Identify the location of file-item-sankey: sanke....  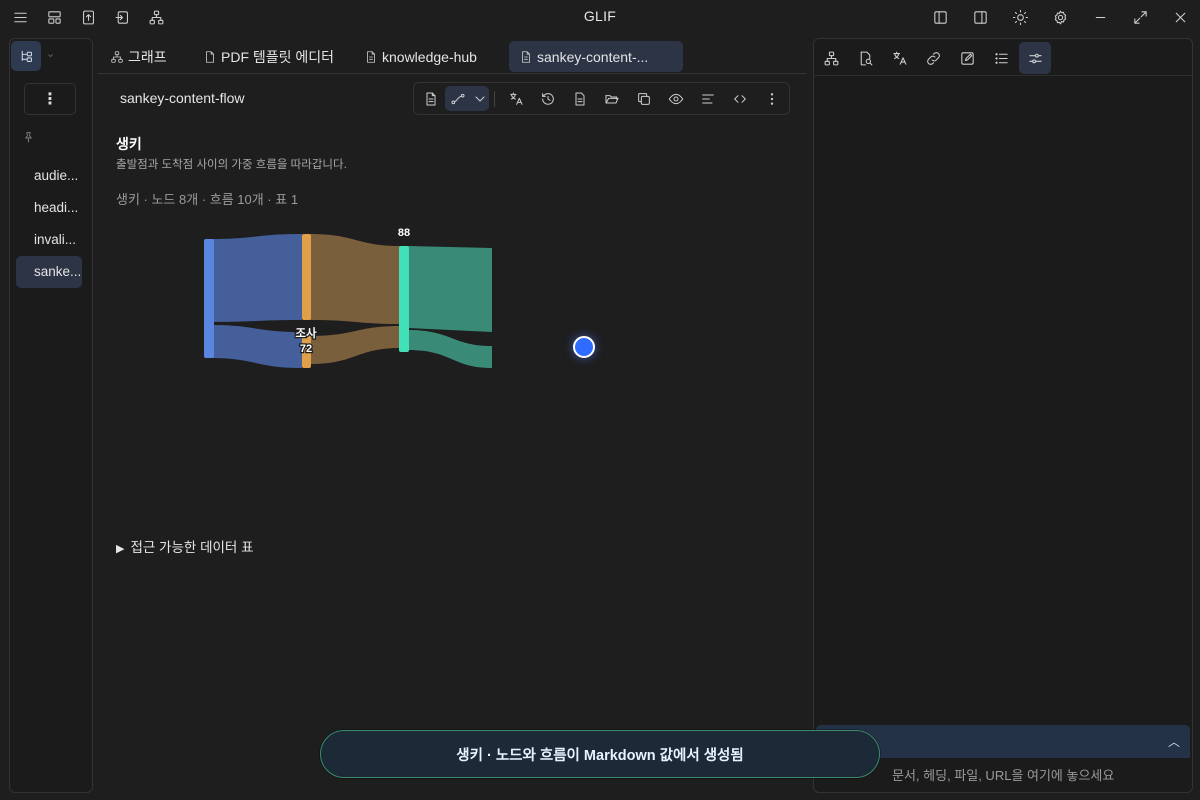
(49, 272).